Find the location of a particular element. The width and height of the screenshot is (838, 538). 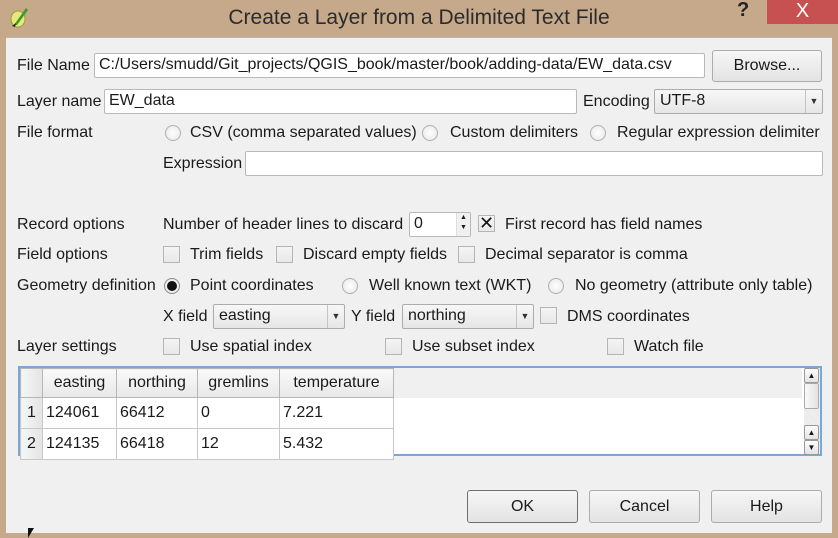

column-header: temperature is located at coordinates (336, 383).